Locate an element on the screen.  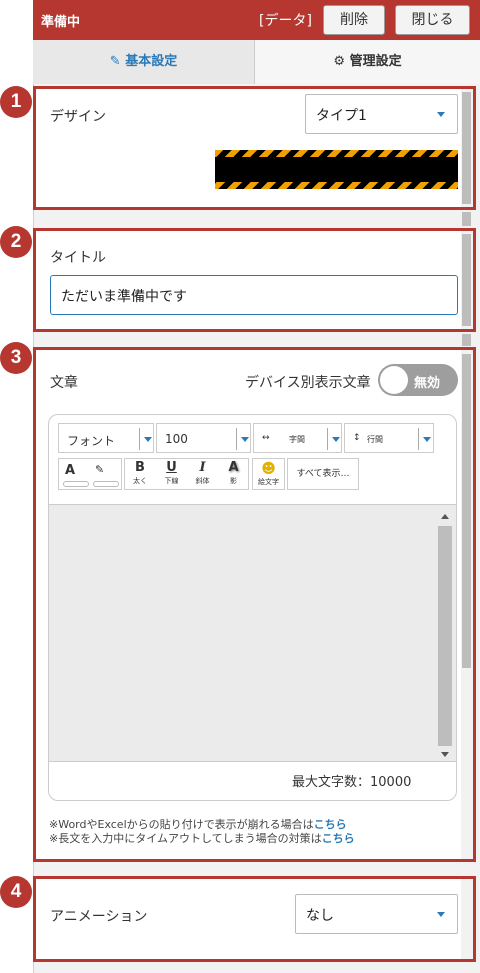
annotation-badge-2: 2 is located at coordinates (16, 242).